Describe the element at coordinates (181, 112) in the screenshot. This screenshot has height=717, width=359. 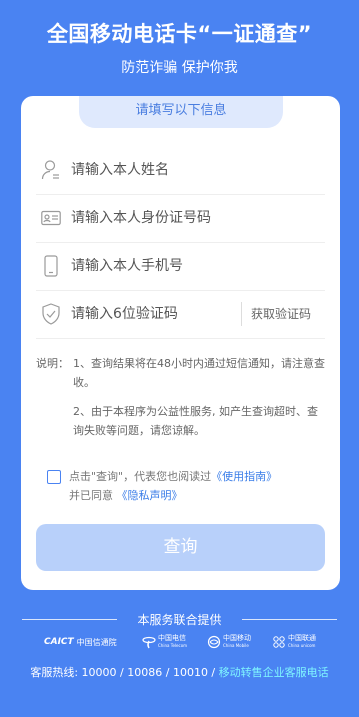
I see `form-tab-label: 请填写以下信息` at that location.